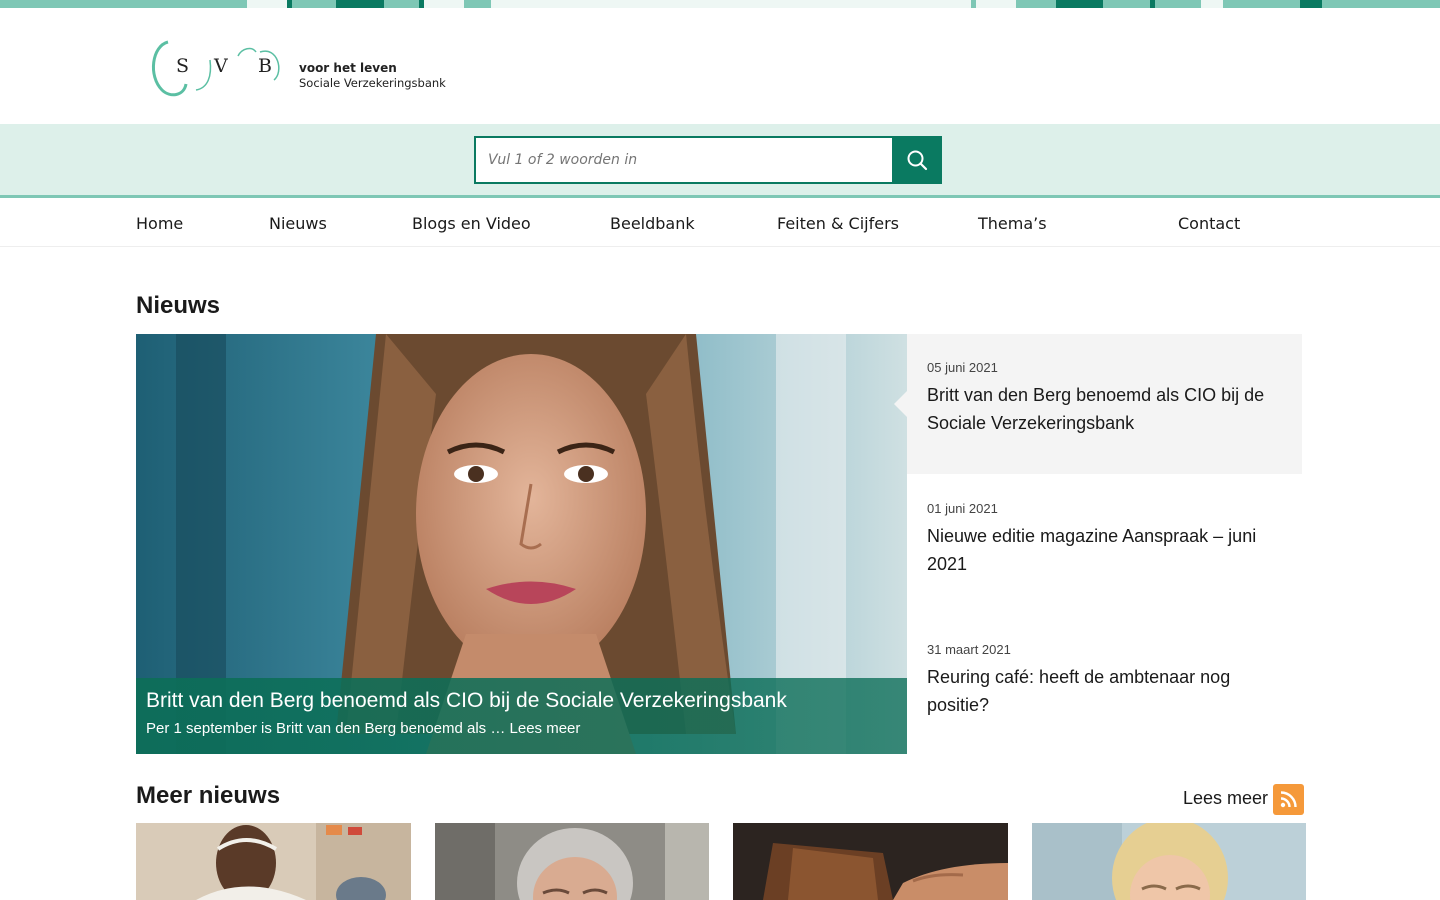 This screenshot has width=1440, height=900. Describe the element at coordinates (962, 367) in the screenshot. I see `news-date: 05 juni 2021` at that location.